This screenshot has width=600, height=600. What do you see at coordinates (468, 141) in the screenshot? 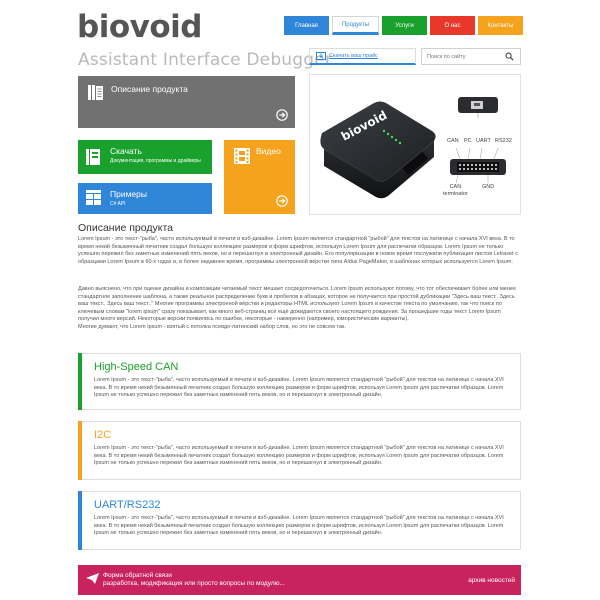
I see `label-pc: PC` at bounding box center [468, 141].